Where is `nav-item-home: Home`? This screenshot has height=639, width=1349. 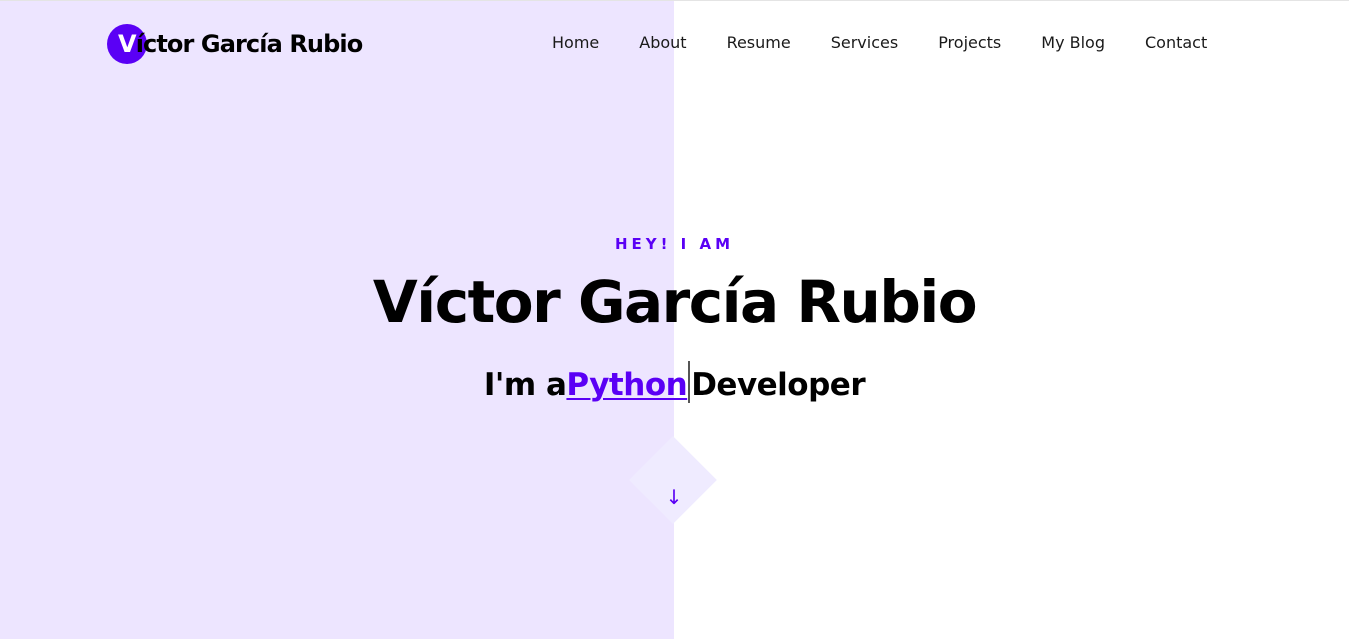 nav-item-home: Home is located at coordinates (575, 42).